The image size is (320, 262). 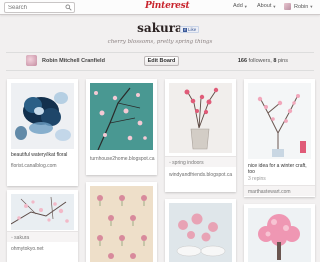 I want to click on about-label: About, so click(x=264, y=6).